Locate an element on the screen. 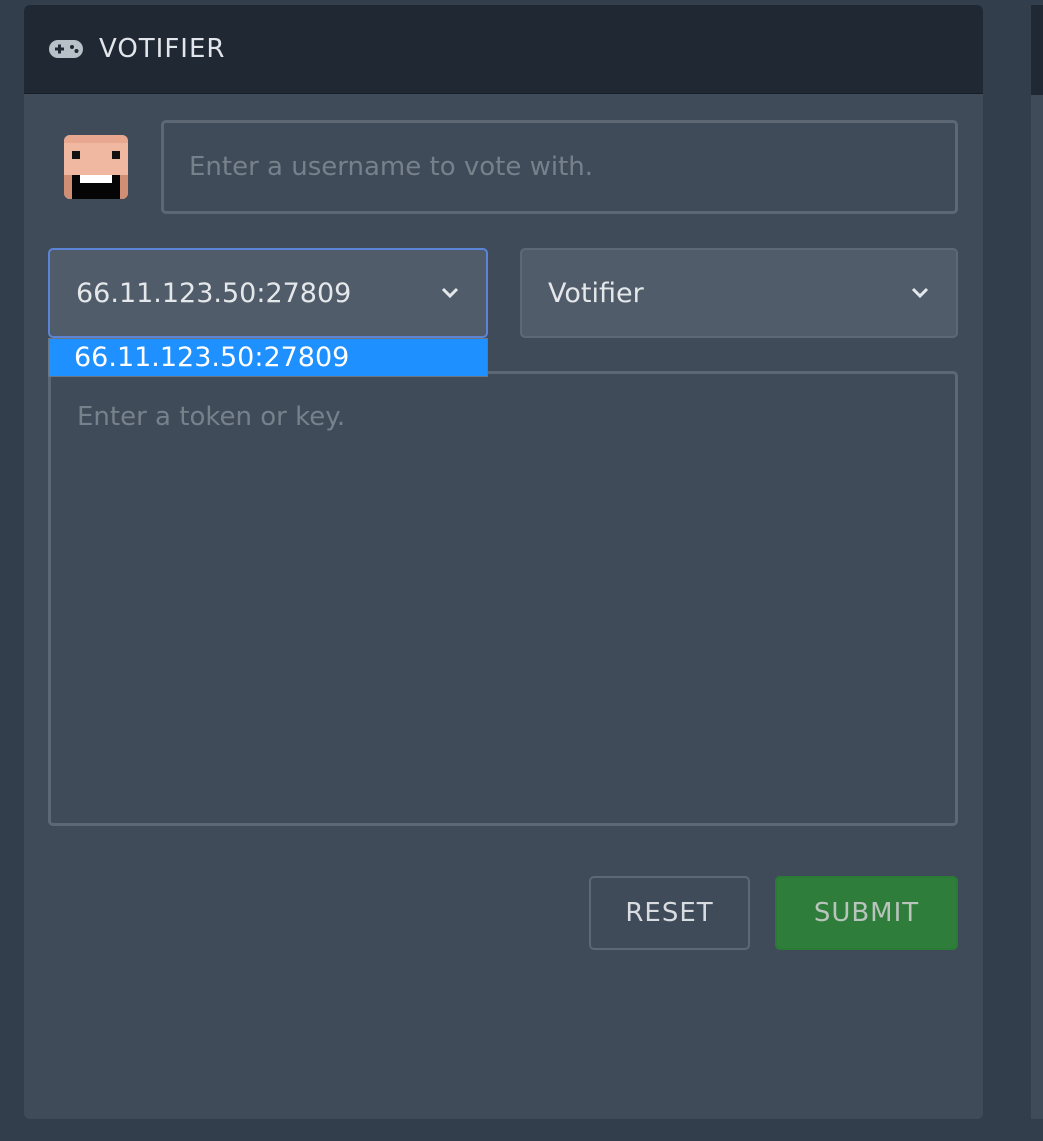 Image resolution: width=1043 pixels, height=1141 pixels. server-select-value: 66.11.123.50:27809 is located at coordinates (214, 293).